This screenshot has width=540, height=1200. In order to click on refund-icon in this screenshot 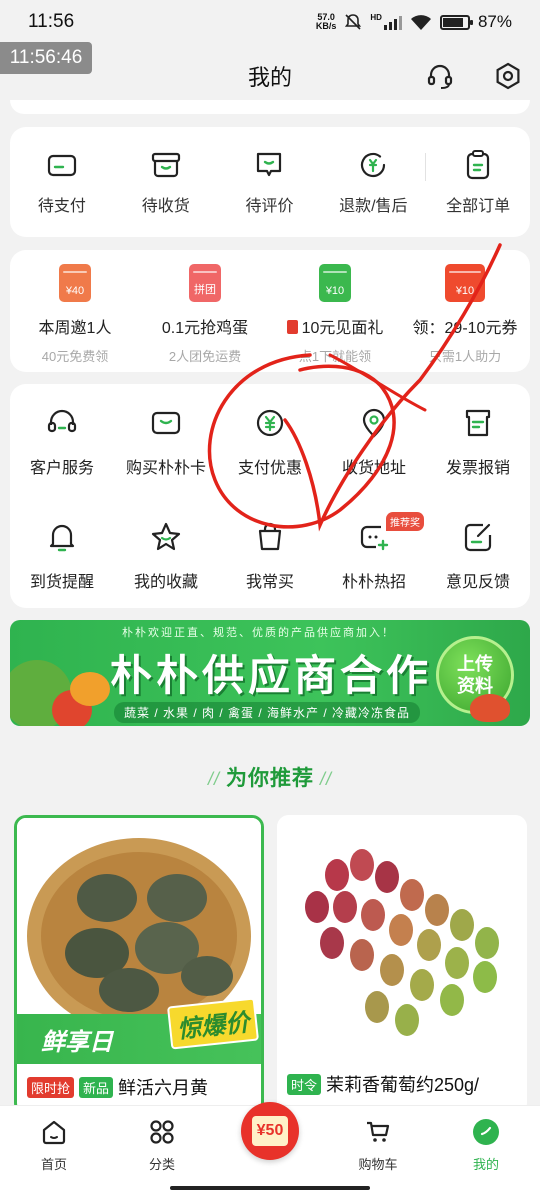, I will do `click(373, 165)`.